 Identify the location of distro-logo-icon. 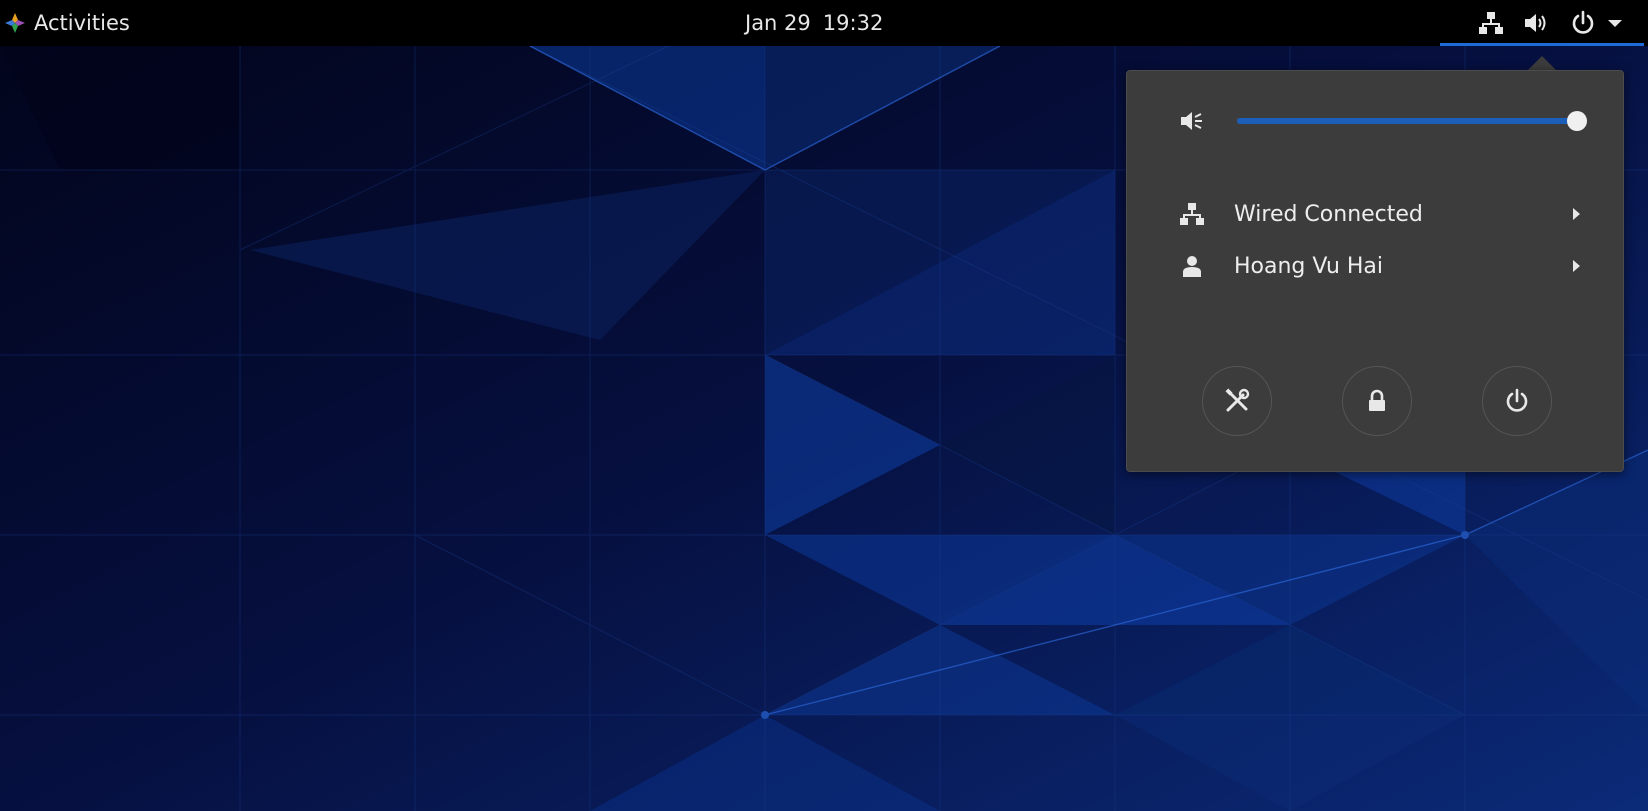
(15, 23).